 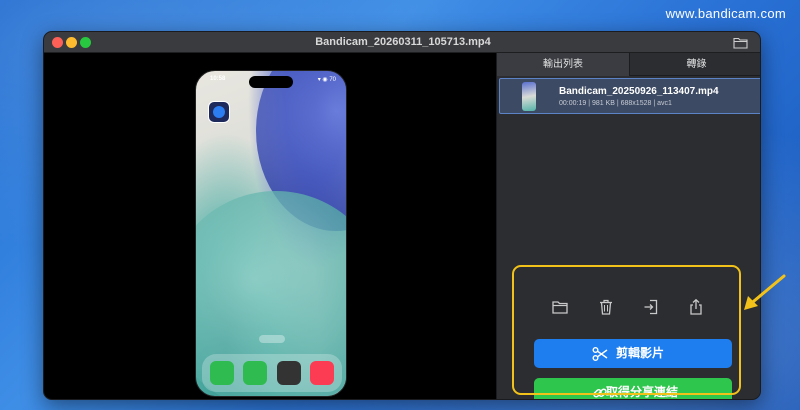 What do you see at coordinates (222, 373) in the screenshot?
I see `facetime-app-icon` at bounding box center [222, 373].